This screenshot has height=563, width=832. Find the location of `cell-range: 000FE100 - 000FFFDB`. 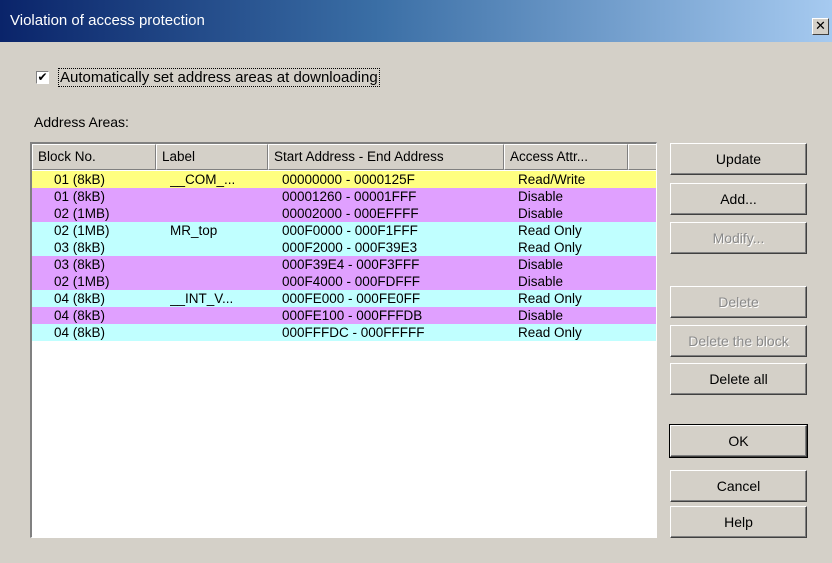

cell-range: 000FE100 - 000FFFDB is located at coordinates (352, 315).